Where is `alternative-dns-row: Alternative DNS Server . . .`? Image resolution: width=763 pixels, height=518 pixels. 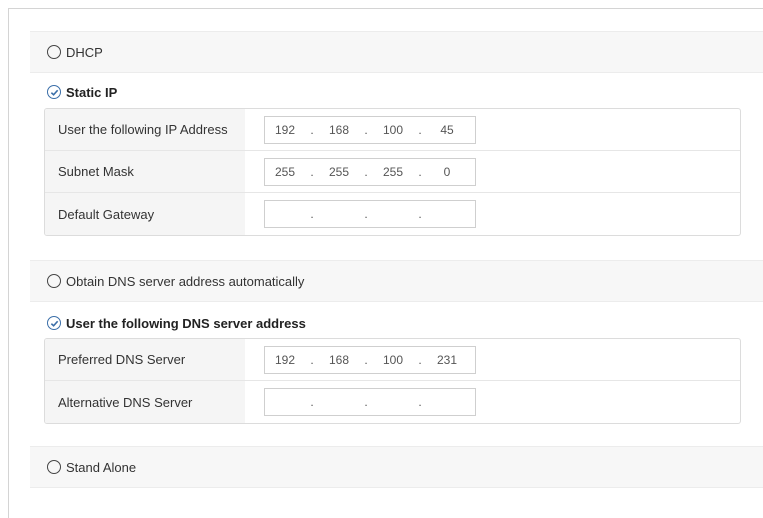 alternative-dns-row: Alternative DNS Server . . . is located at coordinates (392, 402).